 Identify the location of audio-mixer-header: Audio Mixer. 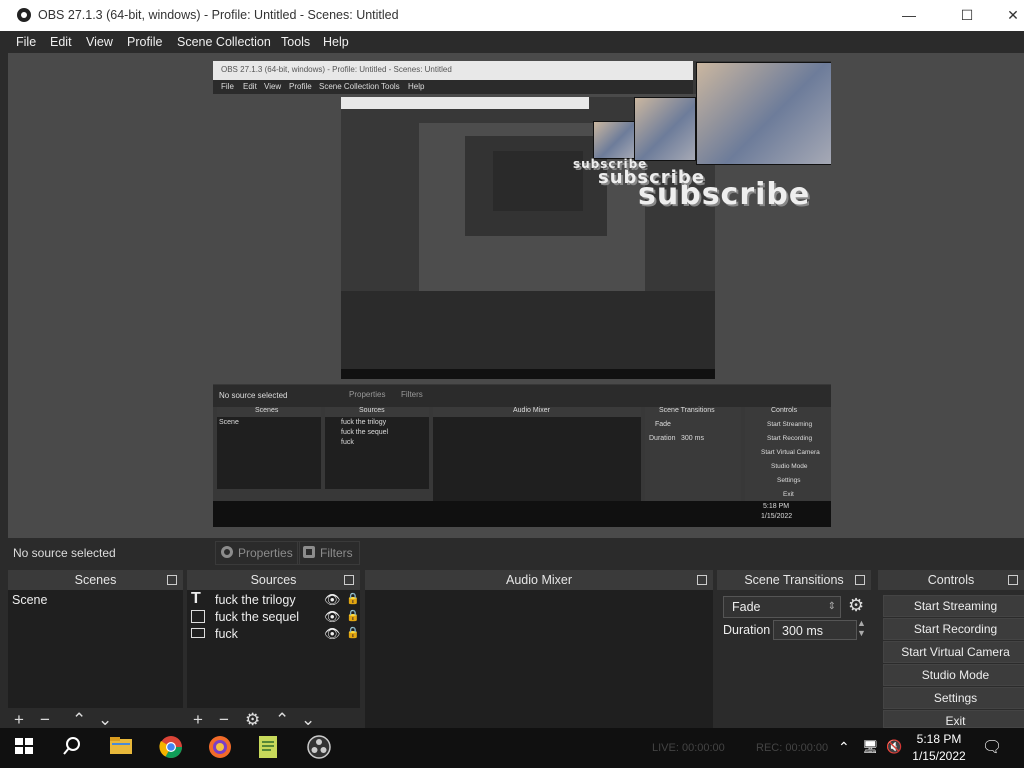
(539, 580).